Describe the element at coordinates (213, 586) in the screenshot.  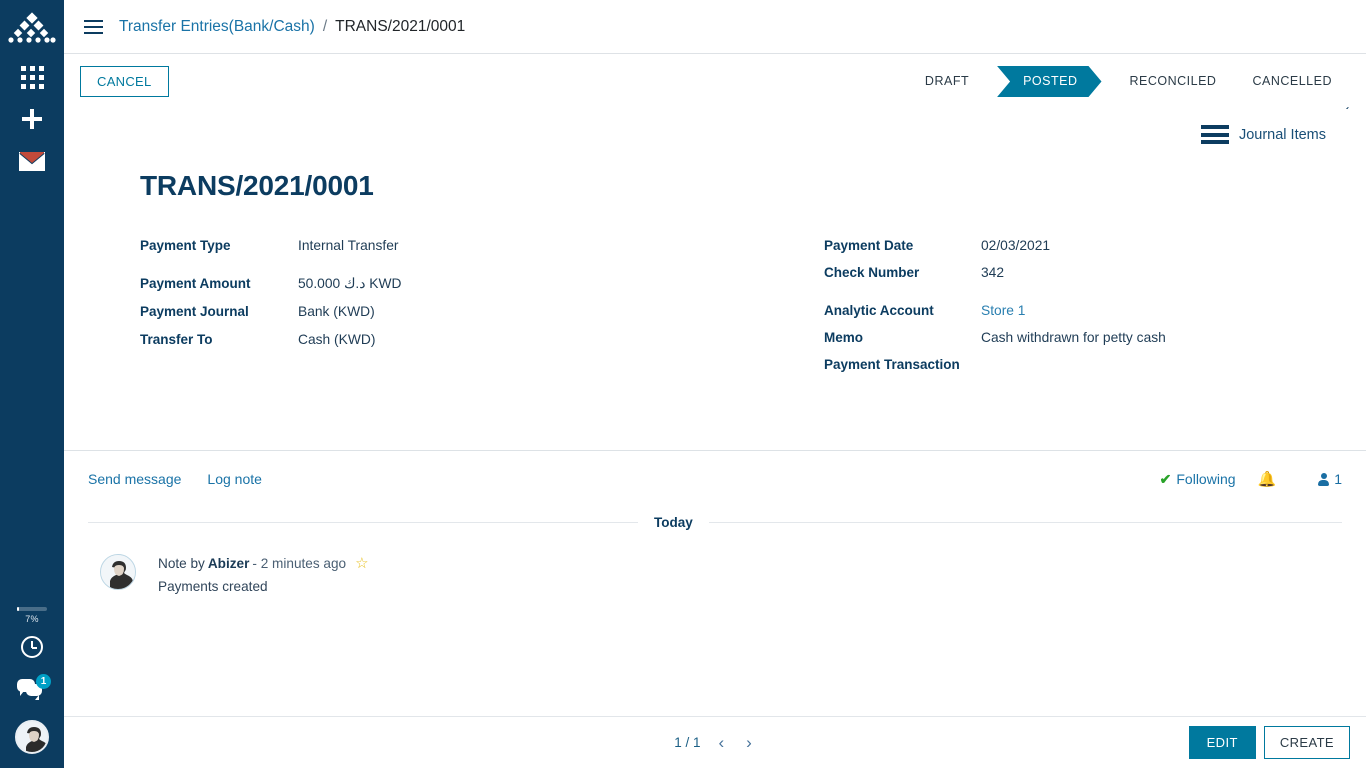
I see `message-text: Payments created` at that location.